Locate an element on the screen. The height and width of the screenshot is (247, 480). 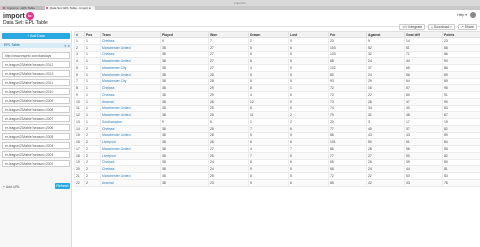
table-cell: 65 is located at coordinates (347, 162).